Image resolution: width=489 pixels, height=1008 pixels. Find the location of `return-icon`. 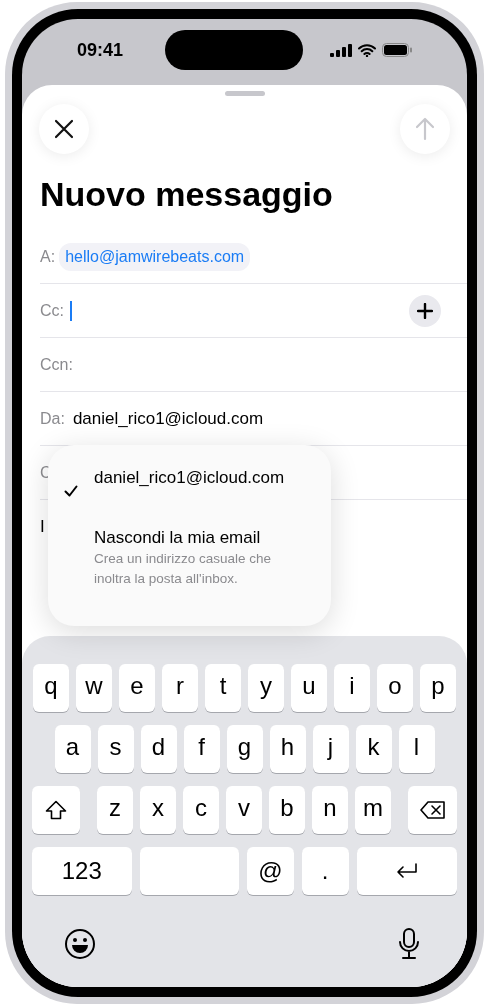

return-icon is located at coordinates (406, 871).